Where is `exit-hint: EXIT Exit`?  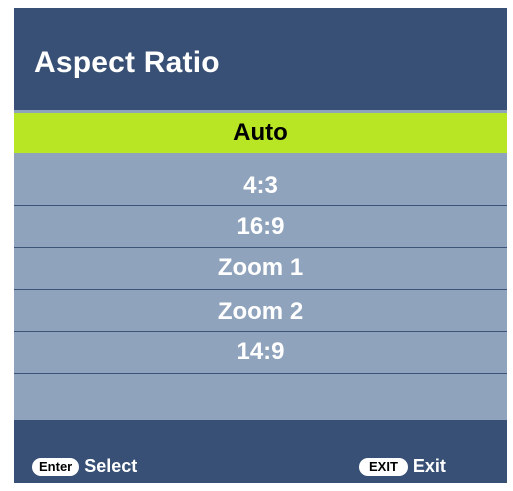
exit-hint: EXIT Exit is located at coordinates (402, 466).